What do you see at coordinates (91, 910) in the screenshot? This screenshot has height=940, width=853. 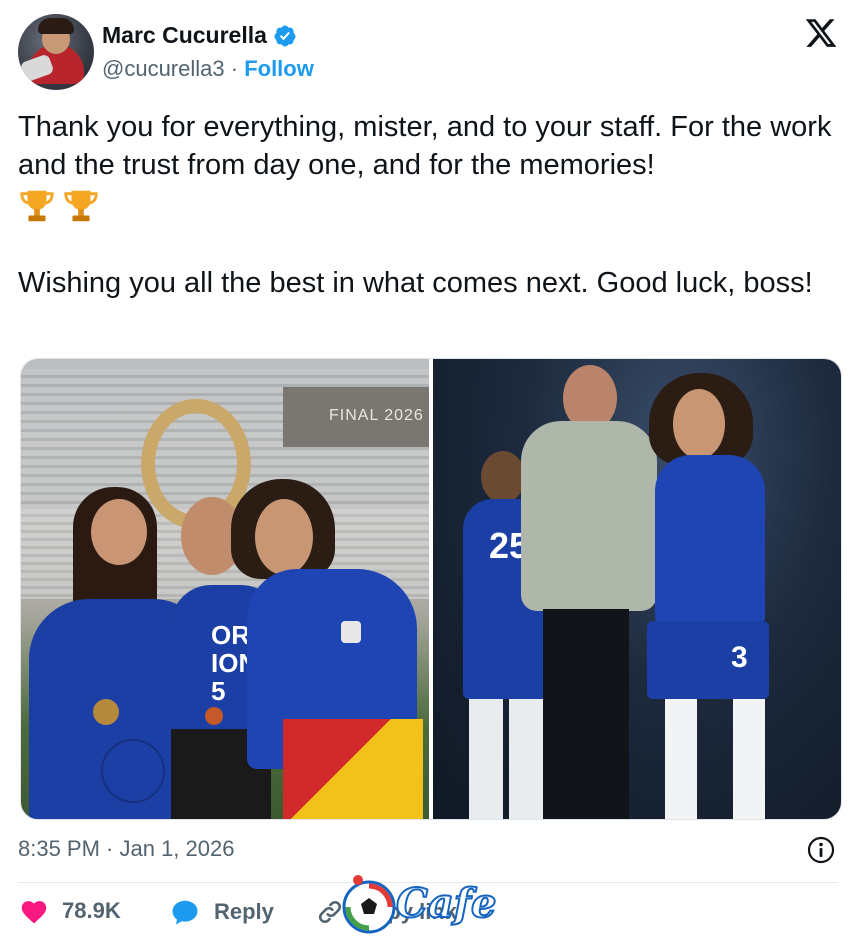 I see `like-count: 78.9K` at bounding box center [91, 910].